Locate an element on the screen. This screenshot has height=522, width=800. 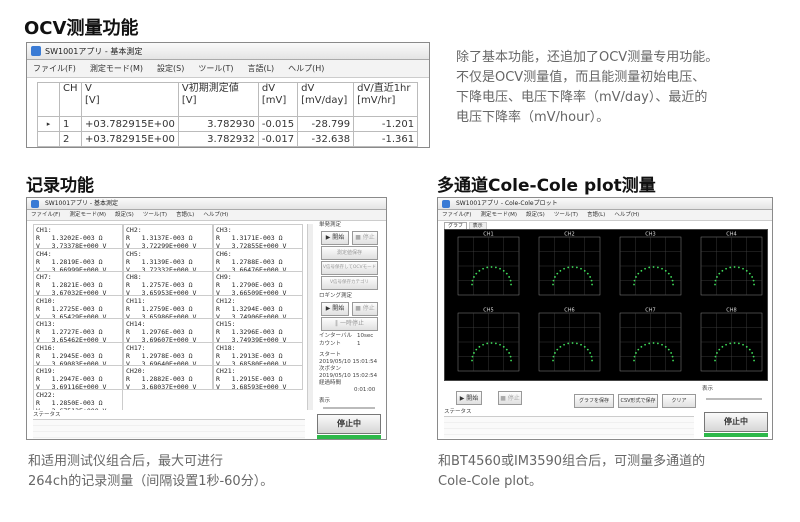
logging-start-button: ▶ 開始 is located at coordinates (335, 309).